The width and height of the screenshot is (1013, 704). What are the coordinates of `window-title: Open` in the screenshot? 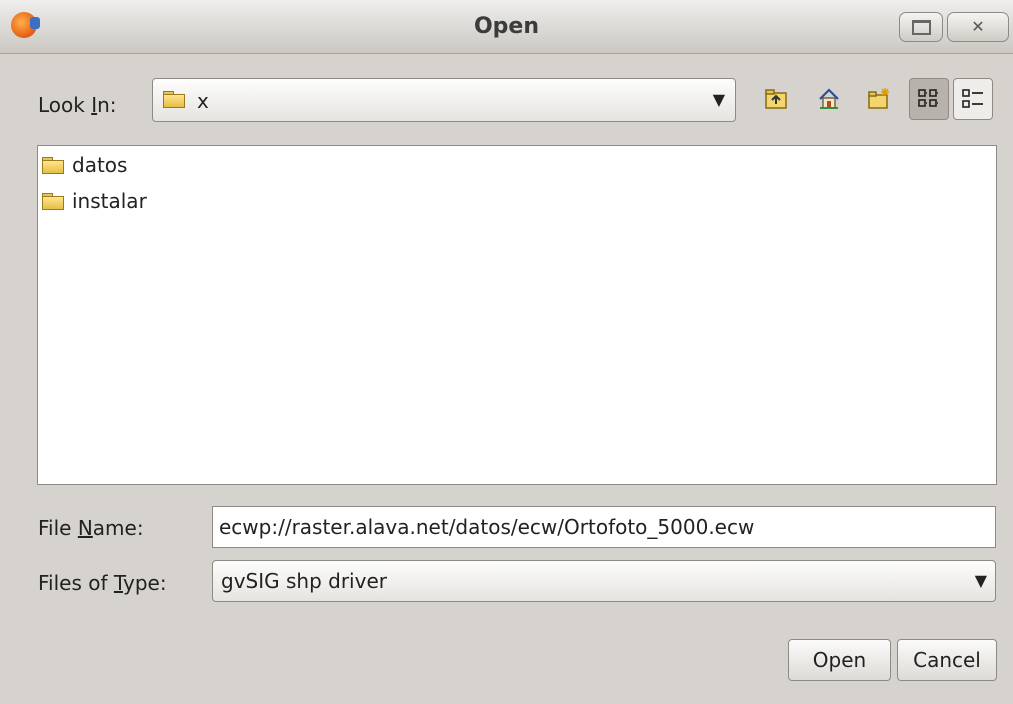 It's located at (506, 26).